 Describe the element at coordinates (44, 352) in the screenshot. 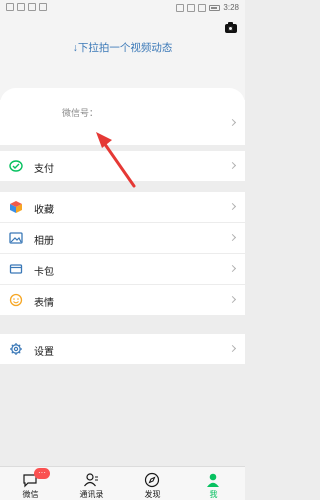

I see `menu-item-label: 设置` at that location.